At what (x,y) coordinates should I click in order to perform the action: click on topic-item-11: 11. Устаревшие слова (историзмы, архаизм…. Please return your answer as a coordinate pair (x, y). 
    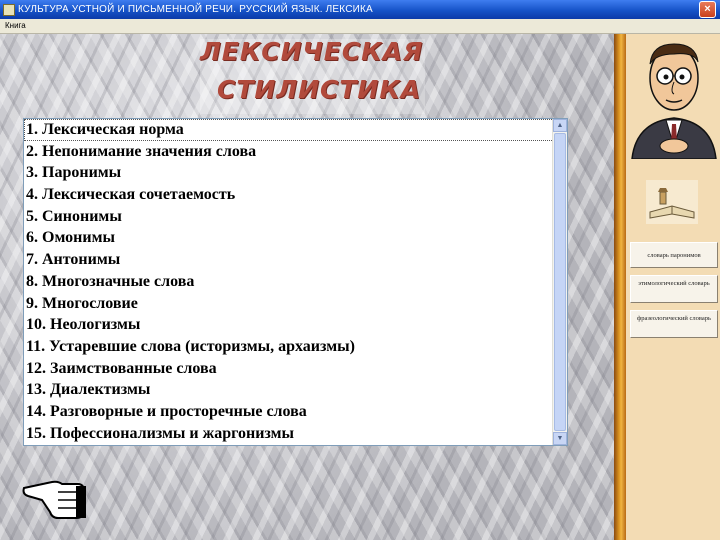
    Looking at the image, I should click on (289, 347).